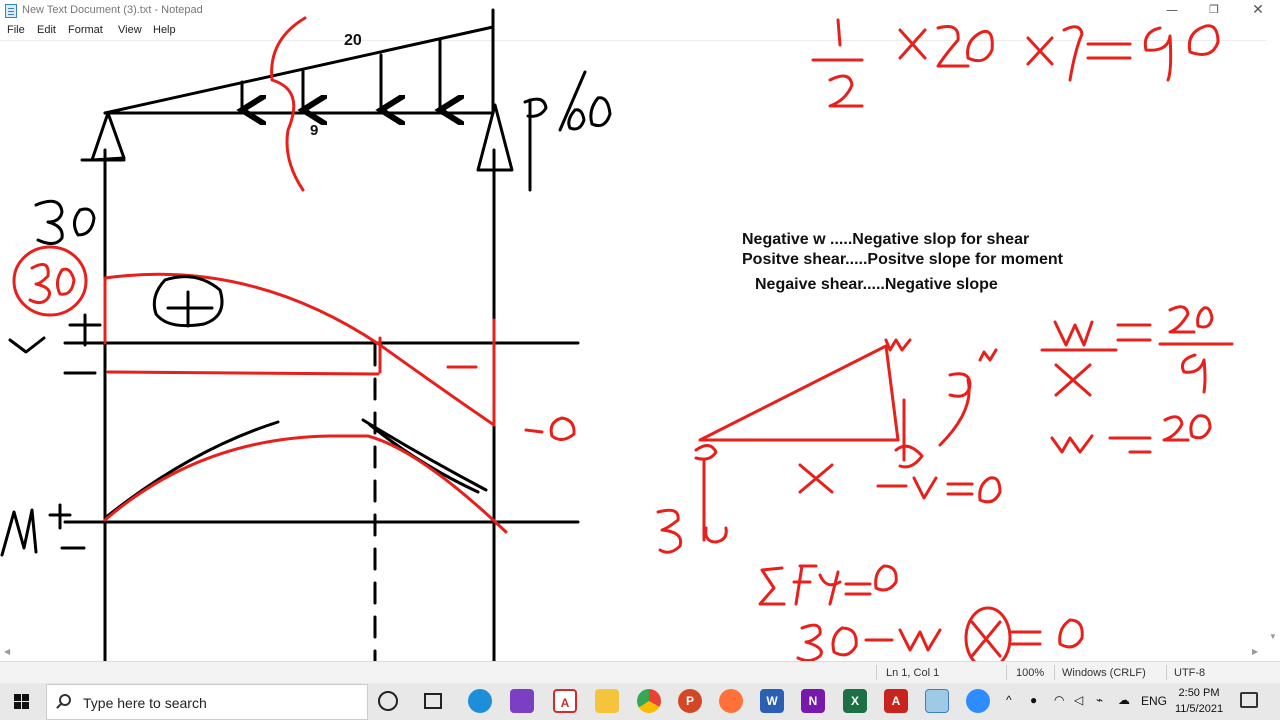 The width and height of the screenshot is (1280, 720). I want to click on task-view-icon, so click(433, 701).